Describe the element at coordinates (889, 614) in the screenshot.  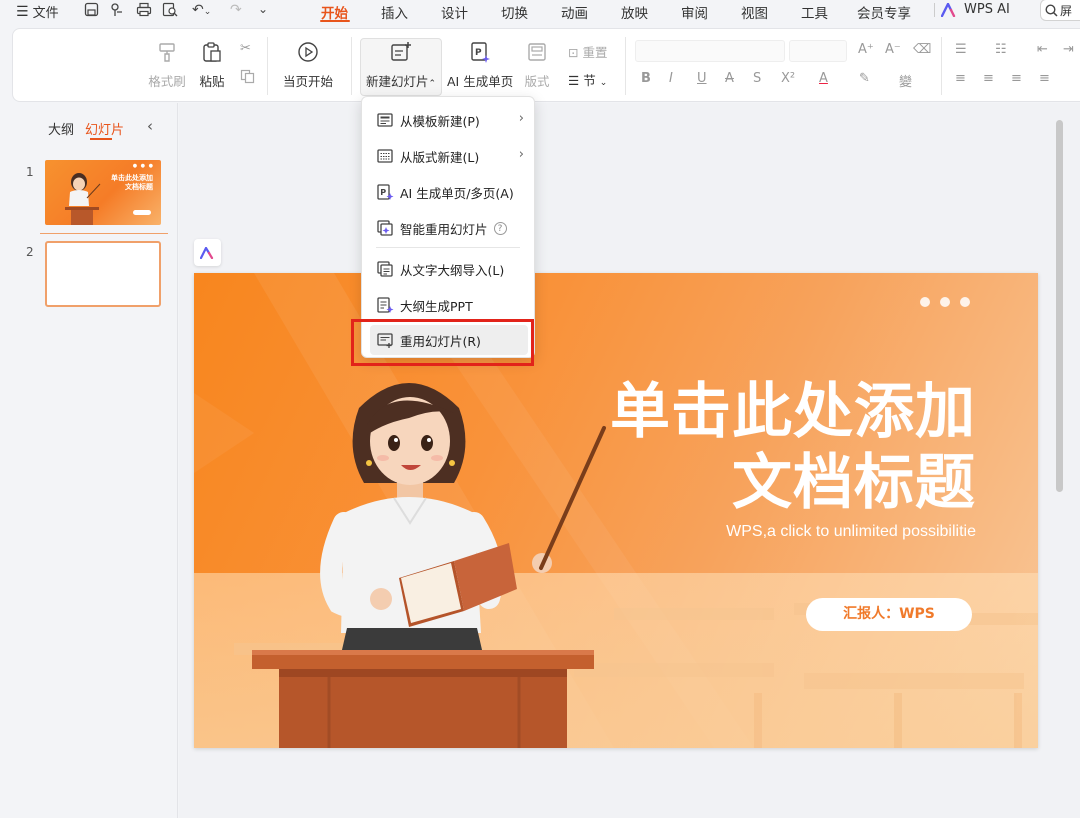
I see `reporter-pill: 汇报人：WPS` at that location.